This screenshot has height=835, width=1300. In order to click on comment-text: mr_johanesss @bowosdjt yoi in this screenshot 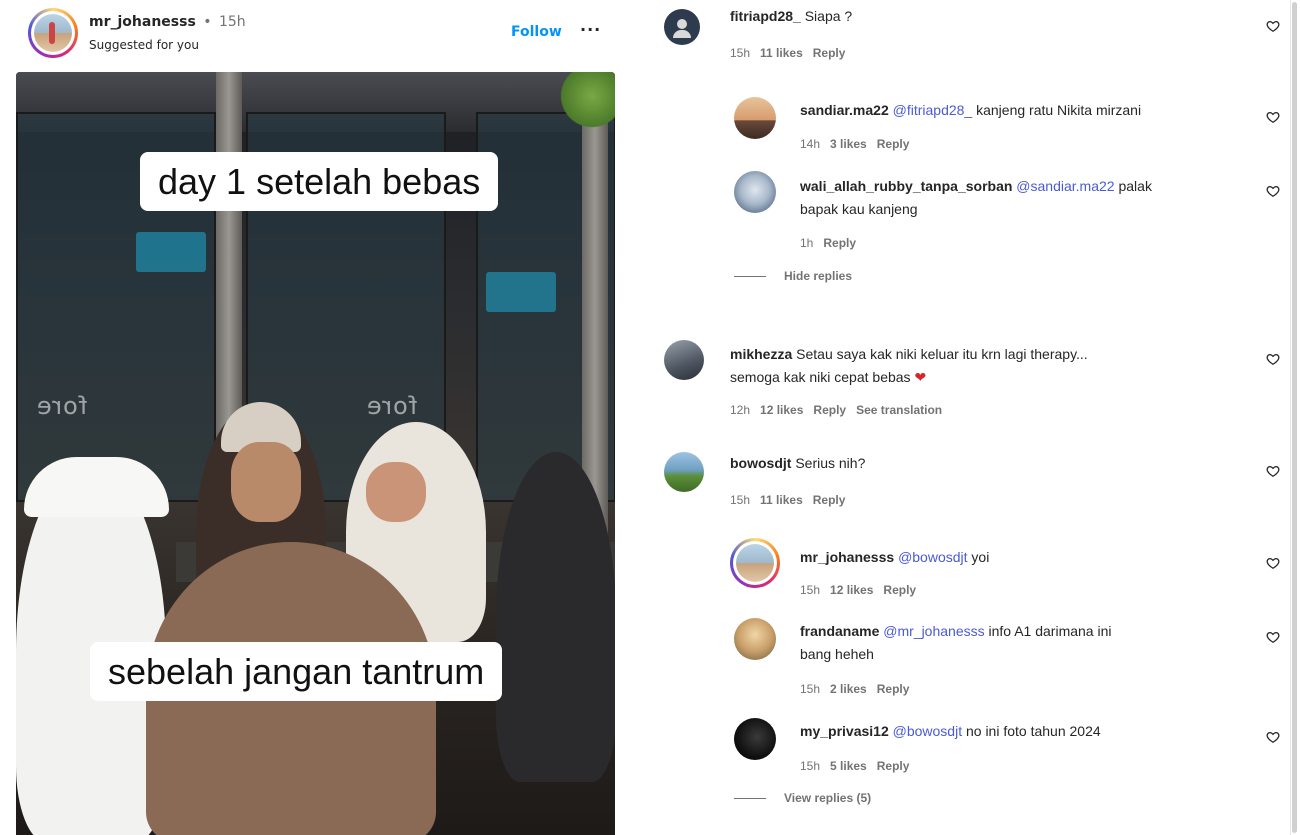, I will do `click(894, 557)`.